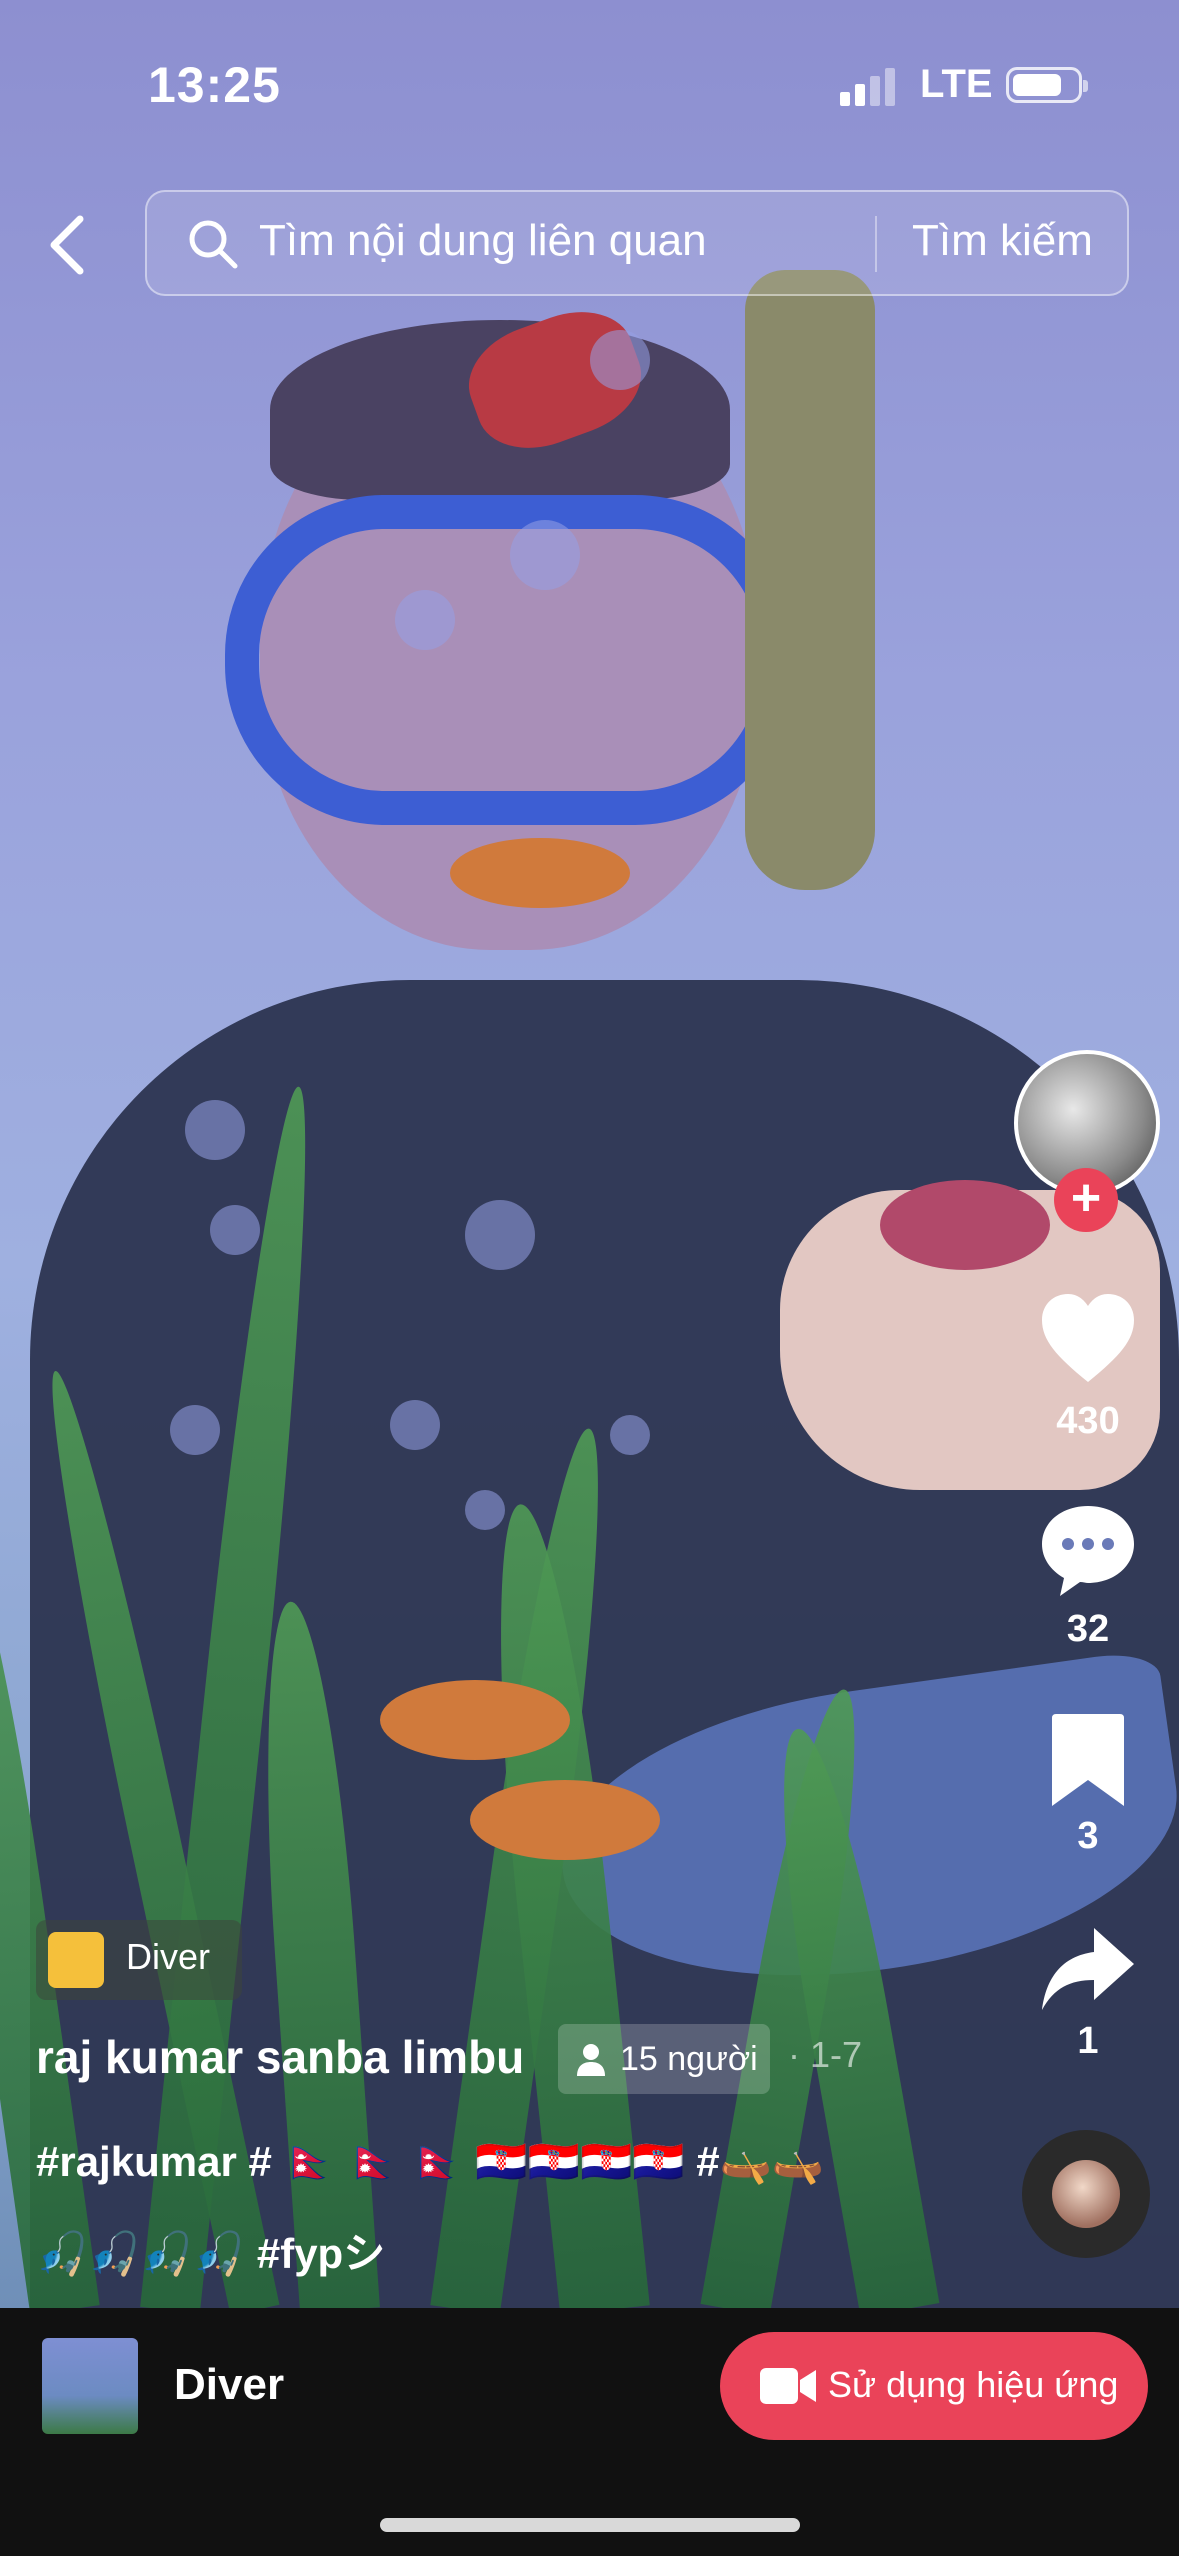 This screenshot has height=2556, width=1179. I want to click on effect-name: Diver, so click(229, 2385).